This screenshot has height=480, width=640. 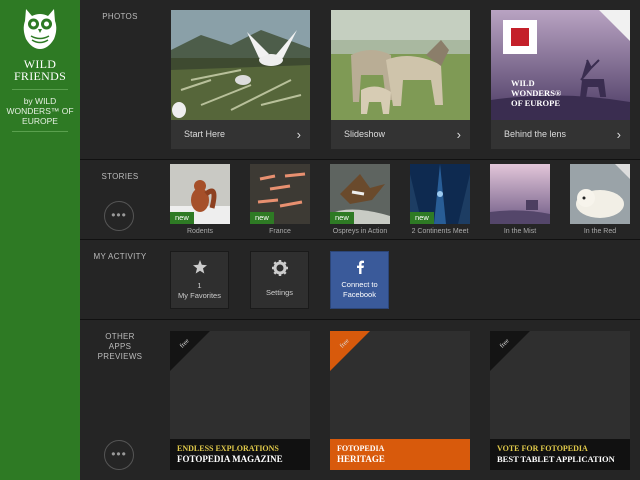 What do you see at coordinates (556, 459) in the screenshot?
I see `app-banner-line2: BEST TABLET APPLICATION` at bounding box center [556, 459].